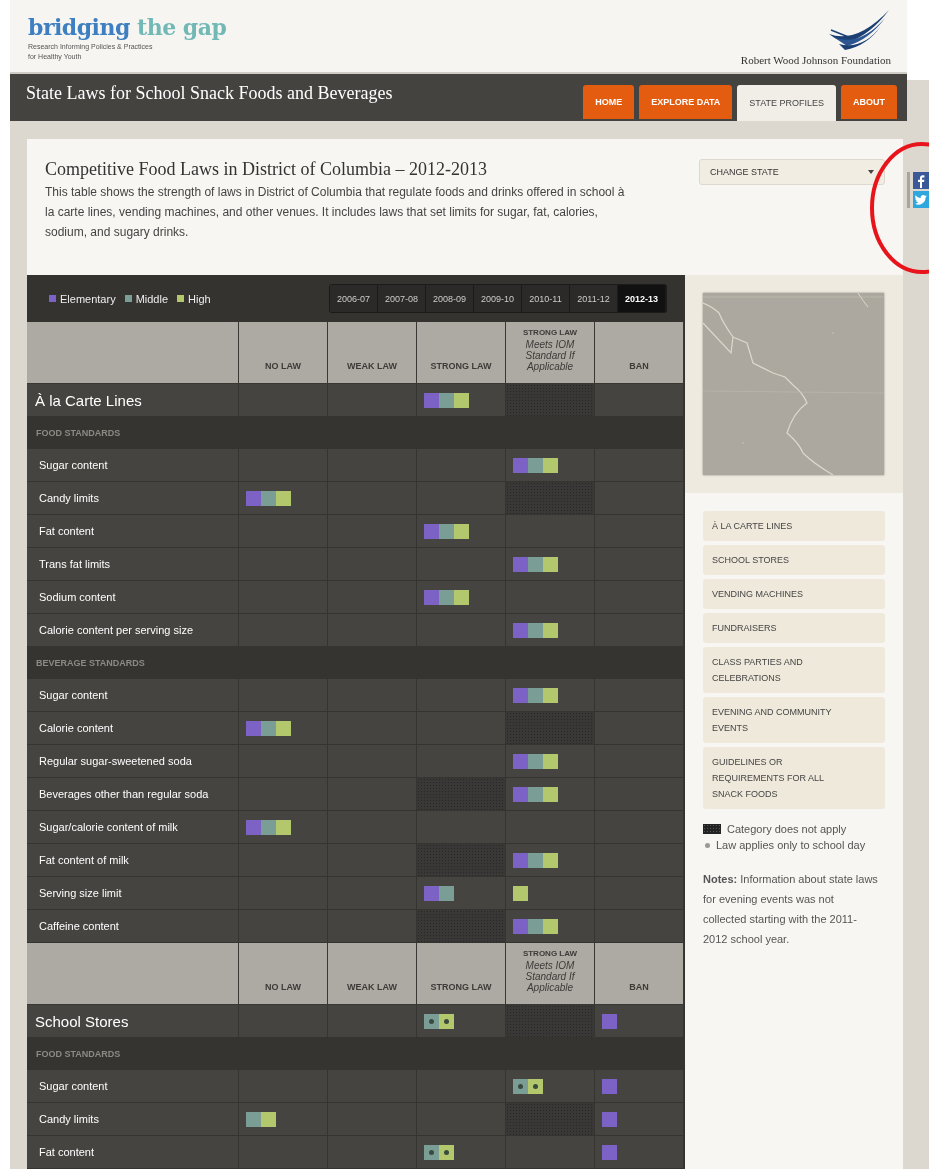 The width and height of the screenshot is (929, 1169). I want to click on site-title: State Laws for School Snack Foods and Beverages, so click(209, 93).